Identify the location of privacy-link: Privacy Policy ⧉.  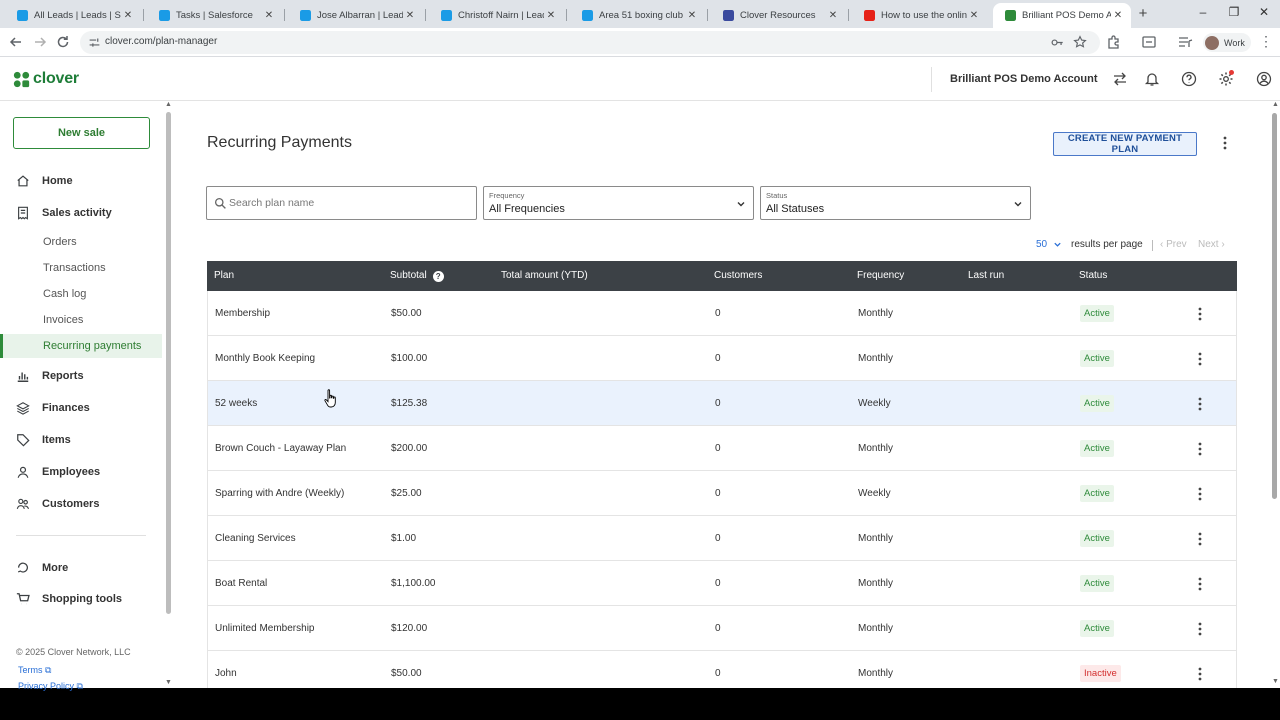
(50, 686).